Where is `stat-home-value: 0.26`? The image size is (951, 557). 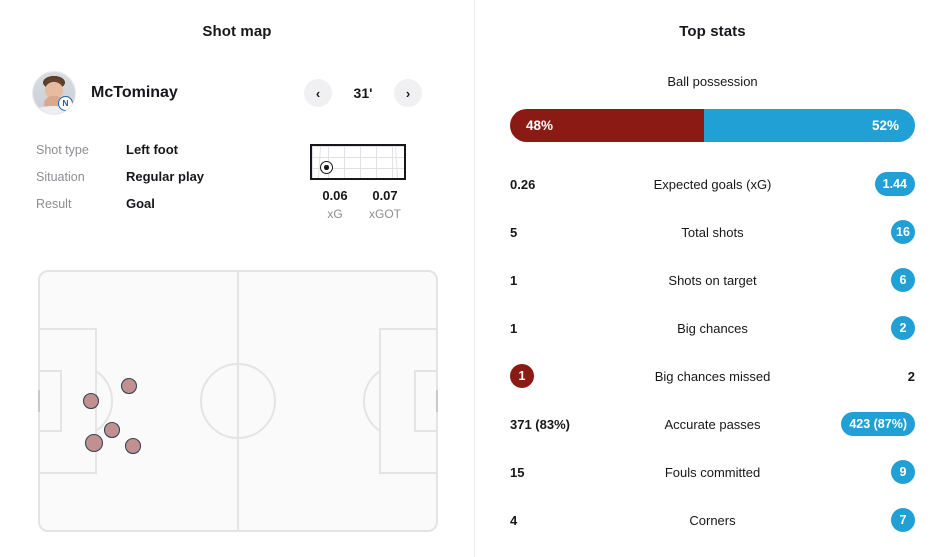
stat-home-value: 0.26 is located at coordinates (523, 184).